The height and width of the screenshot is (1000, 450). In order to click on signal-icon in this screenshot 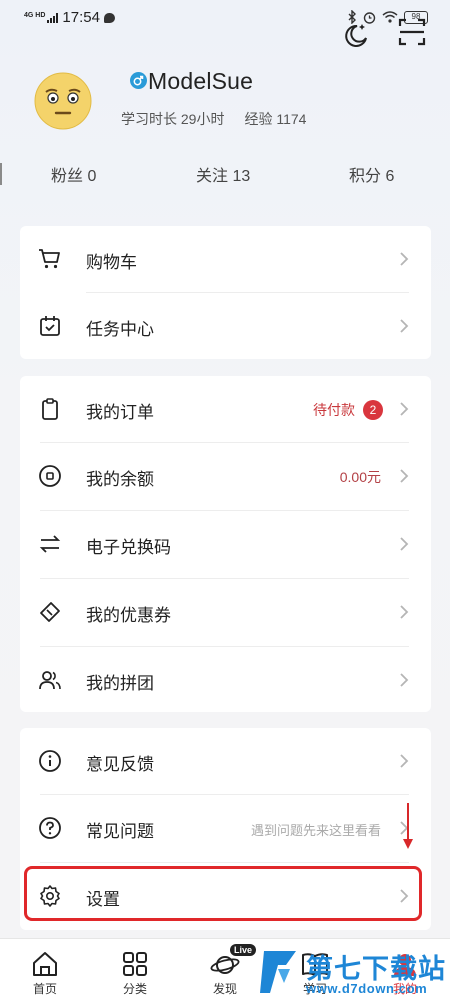, I will do `click(53, 17)`.